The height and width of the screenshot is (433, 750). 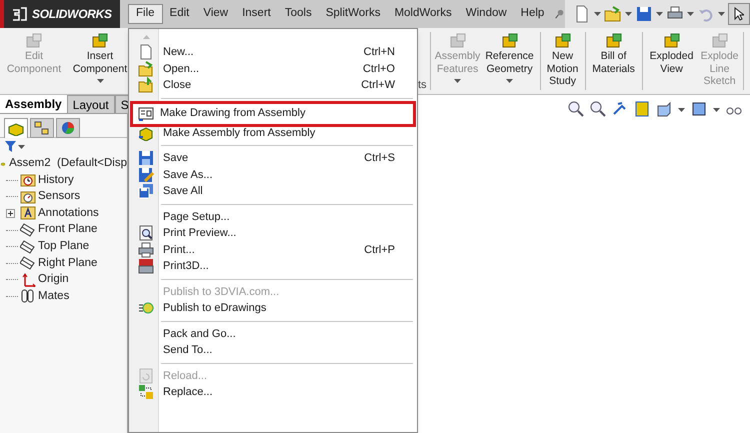 I want to click on menu-title: Insert, so click(x=256, y=14).